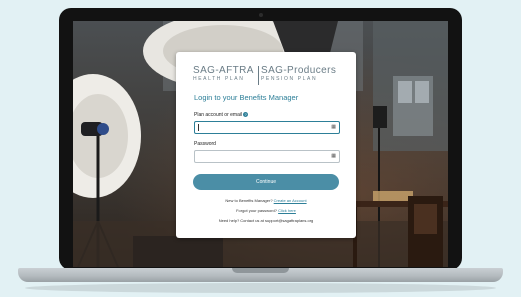 The image size is (521, 297). What do you see at coordinates (256, 210) in the screenshot?
I see `forgot-prompt: Forgot your password?` at bounding box center [256, 210].